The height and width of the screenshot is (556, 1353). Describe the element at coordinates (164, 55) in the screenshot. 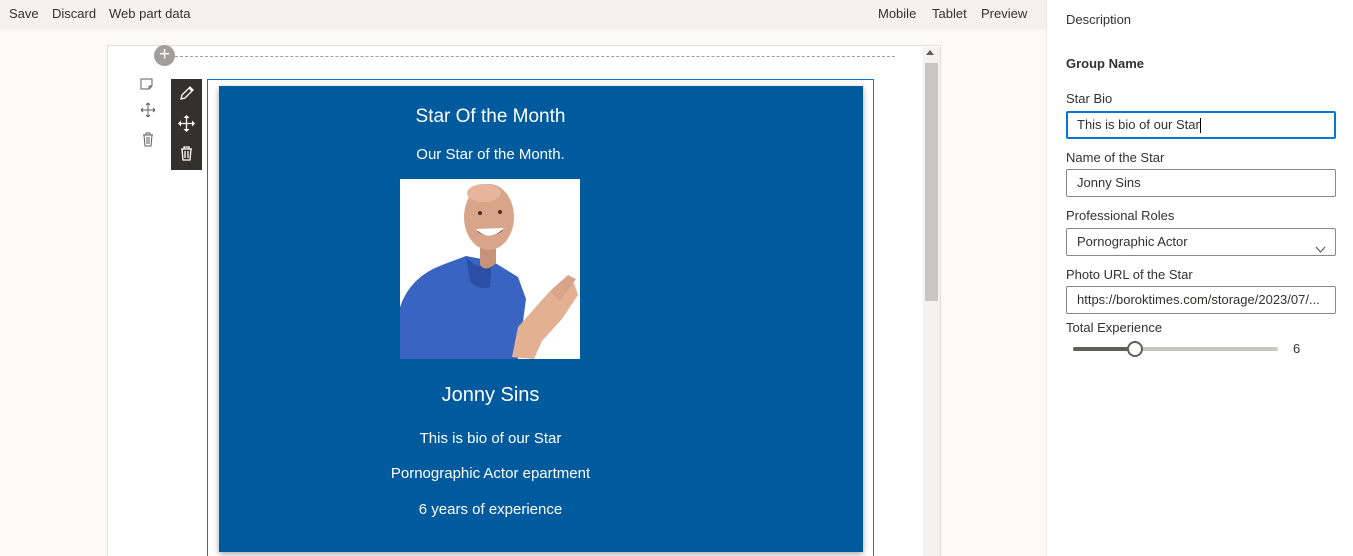

I see `add-section-plus-icon: +` at that location.